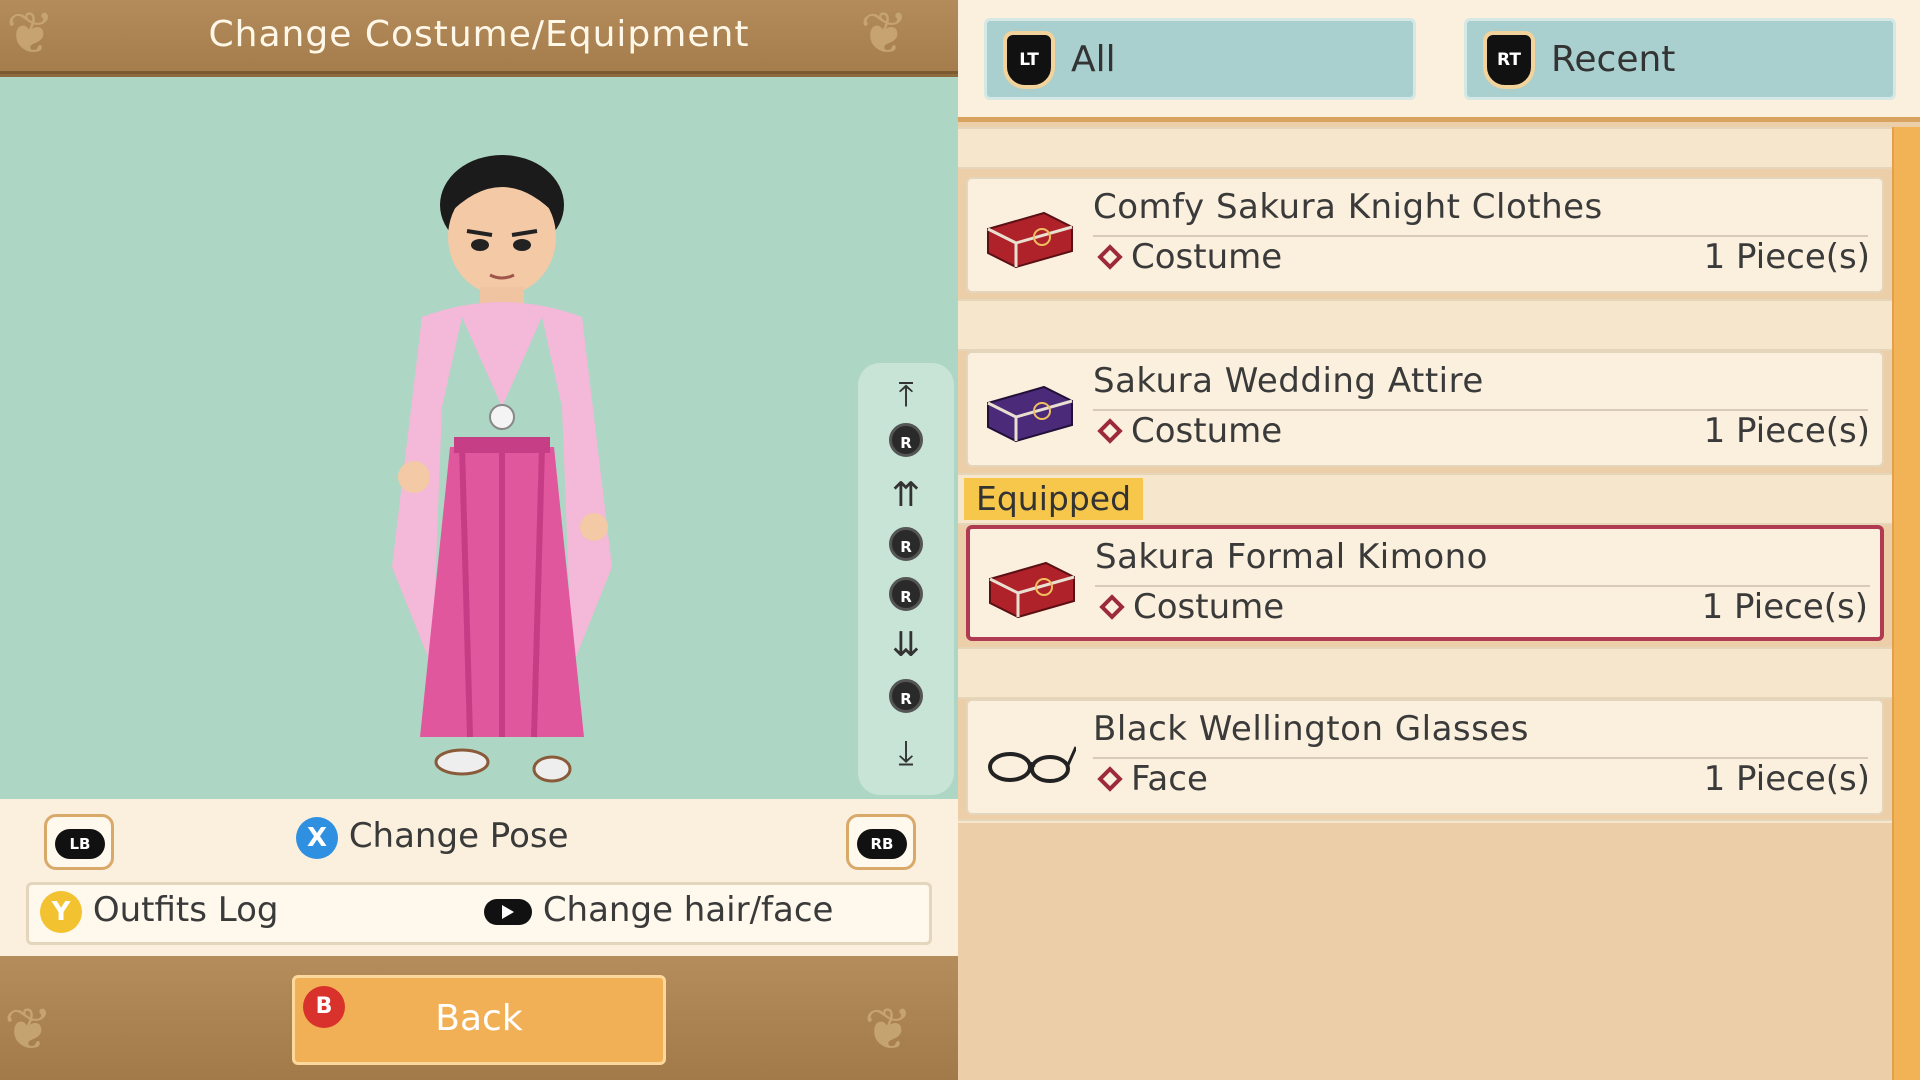  I want to click on list-end-divider, so click(1425, 821).